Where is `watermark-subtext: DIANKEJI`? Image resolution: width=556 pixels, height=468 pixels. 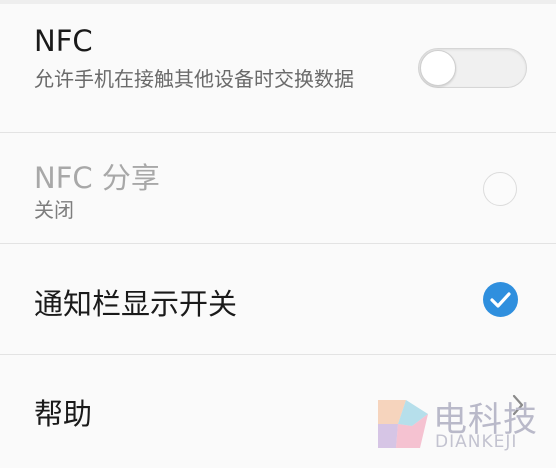 watermark-subtext: DIANKEJI is located at coordinates (476, 442).